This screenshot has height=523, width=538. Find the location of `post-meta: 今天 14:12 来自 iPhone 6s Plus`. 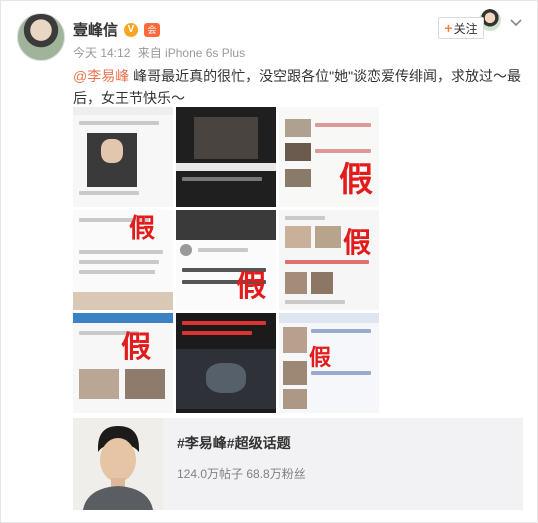

post-meta: 今天 14:12 来自 iPhone 6s Plus is located at coordinates (161, 52).